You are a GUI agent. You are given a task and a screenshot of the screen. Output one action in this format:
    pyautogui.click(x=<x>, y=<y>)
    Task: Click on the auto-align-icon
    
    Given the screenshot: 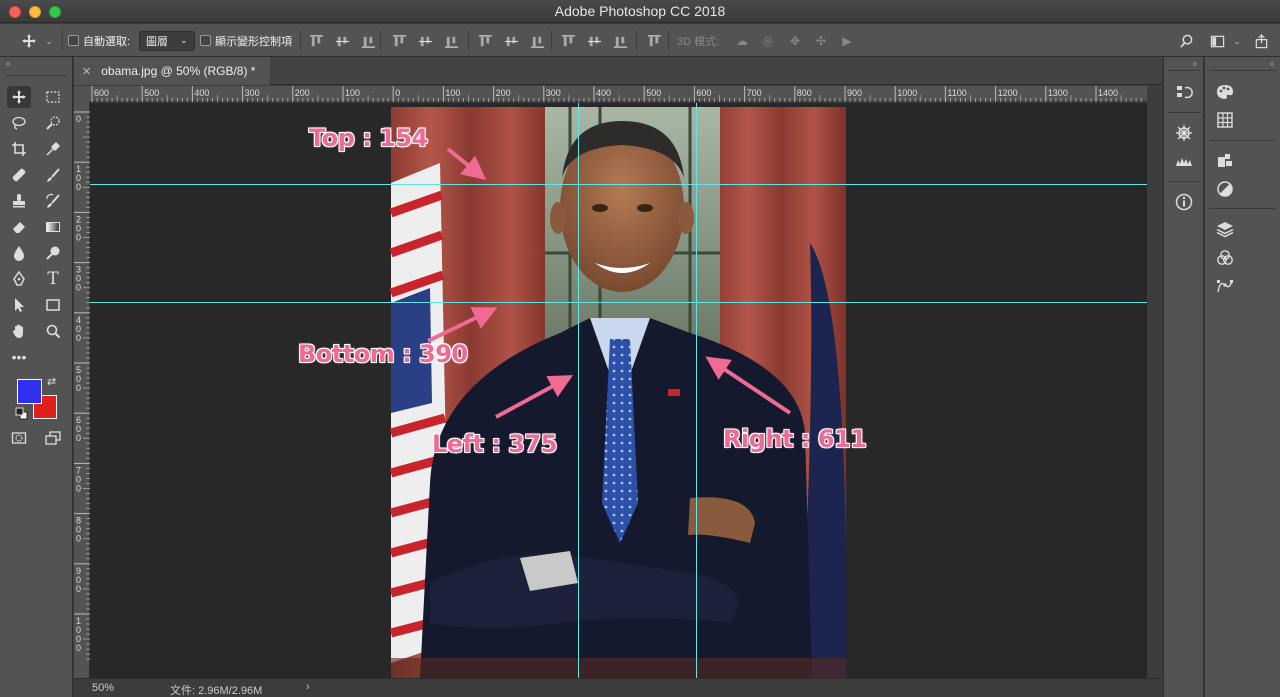 What is the action you would take?
    pyautogui.click(x=654, y=41)
    